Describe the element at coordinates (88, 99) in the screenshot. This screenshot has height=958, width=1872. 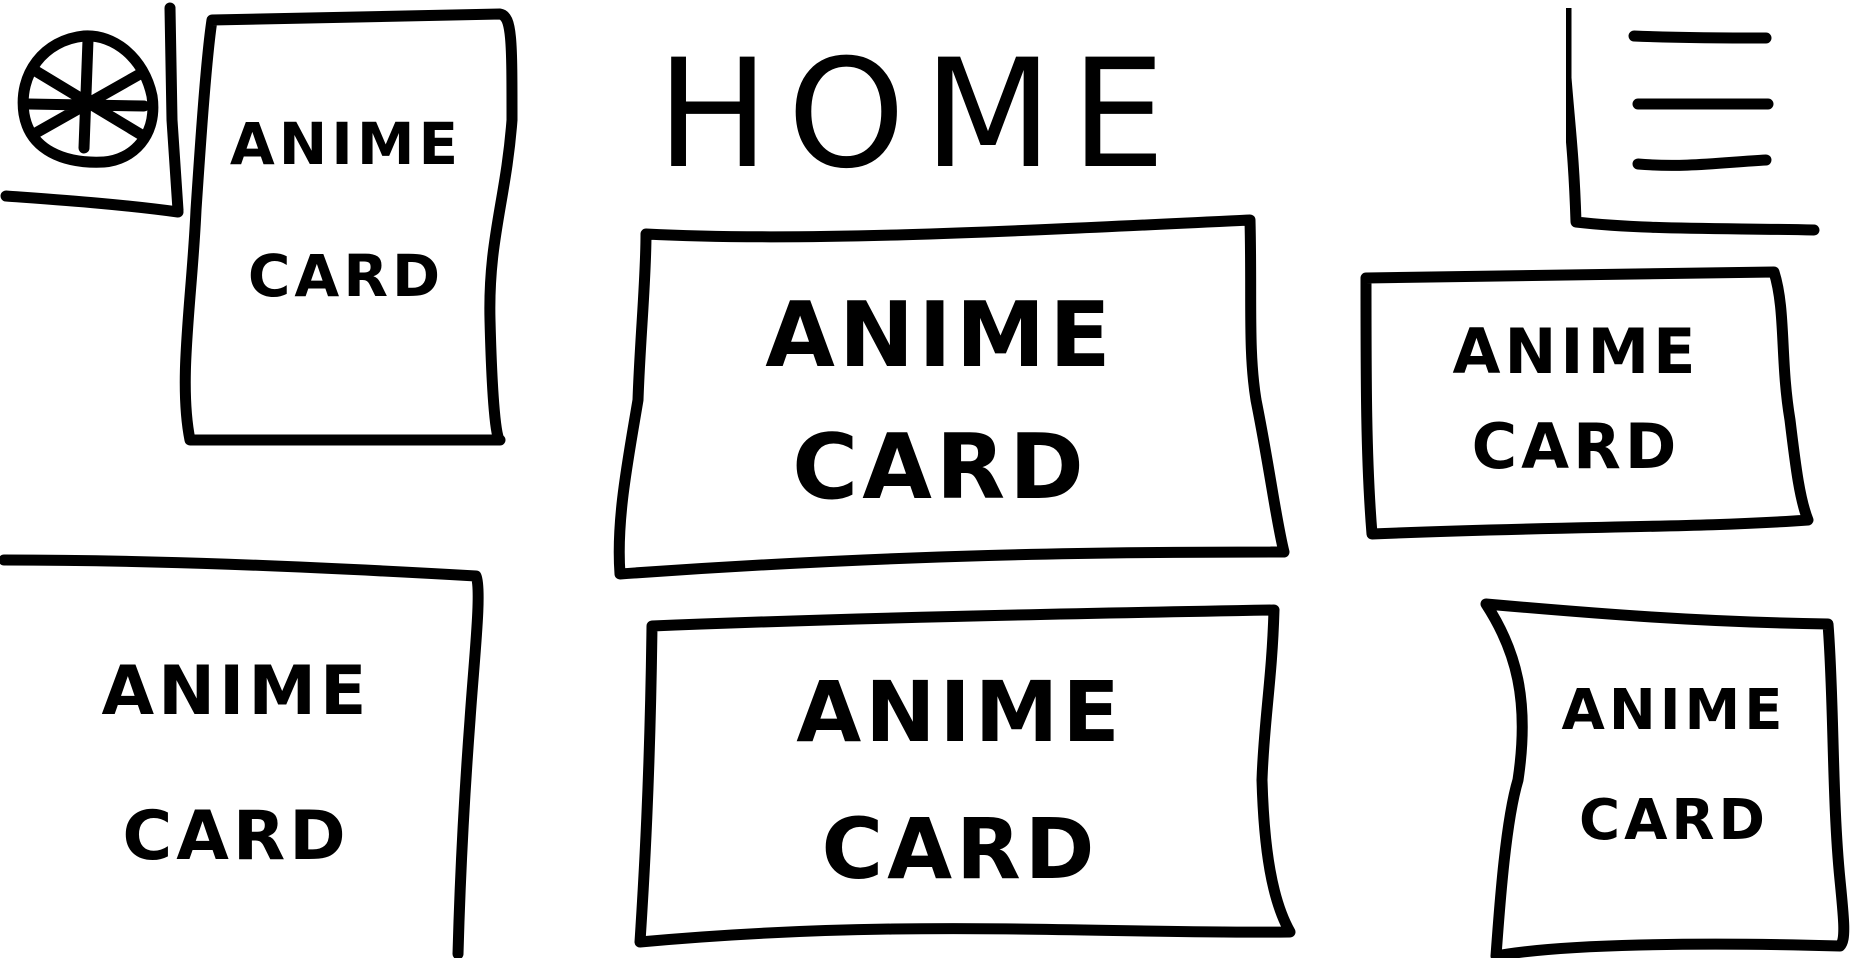
I see `wheel-icon` at that location.